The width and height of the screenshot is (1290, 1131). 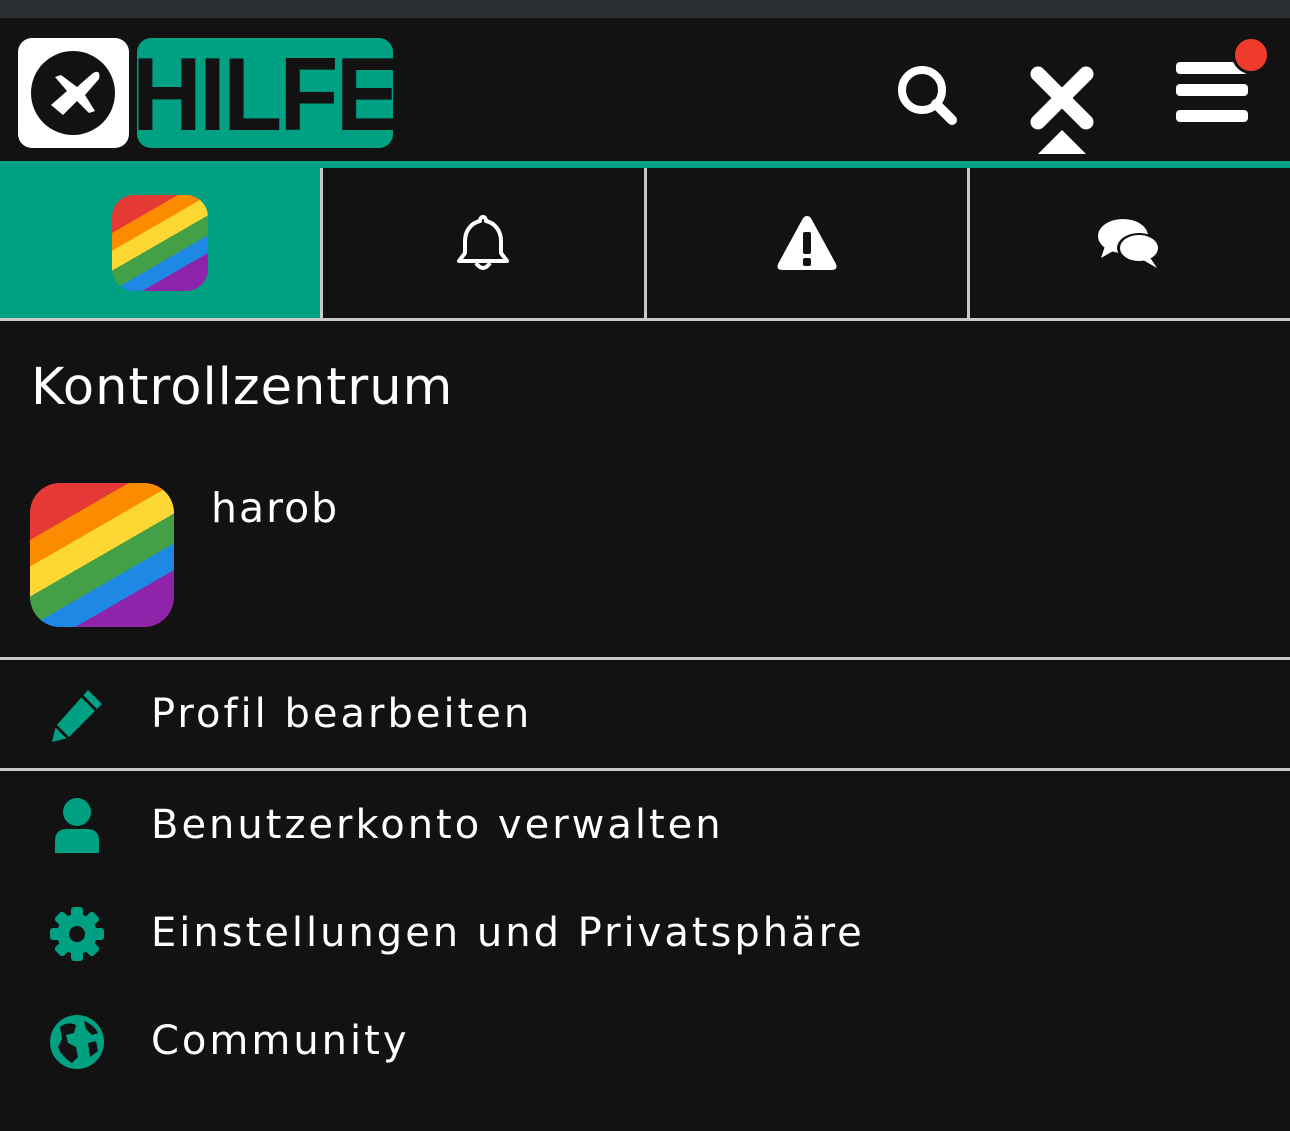 I want to click on tab-bar, so click(x=645, y=243).